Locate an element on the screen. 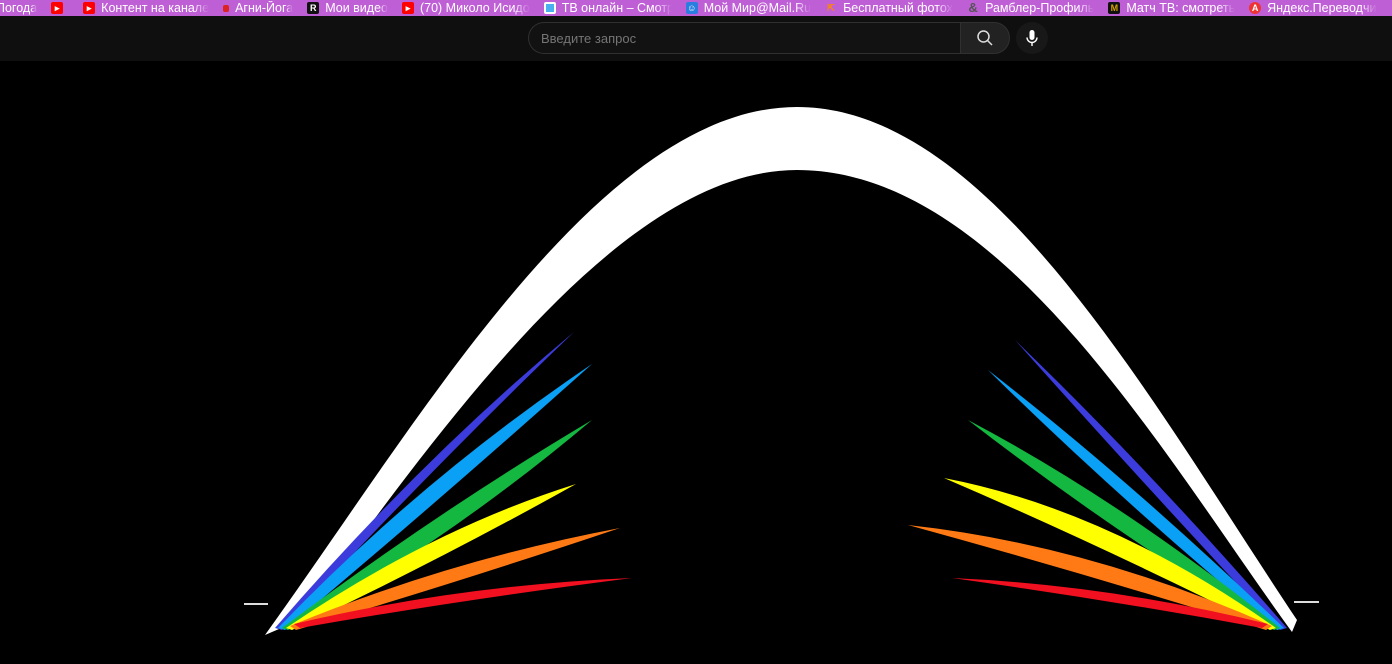 The width and height of the screenshot is (1392, 664). bookmark-tv-online: ТВ онлайн – Смотреть is located at coordinates (607, 8).